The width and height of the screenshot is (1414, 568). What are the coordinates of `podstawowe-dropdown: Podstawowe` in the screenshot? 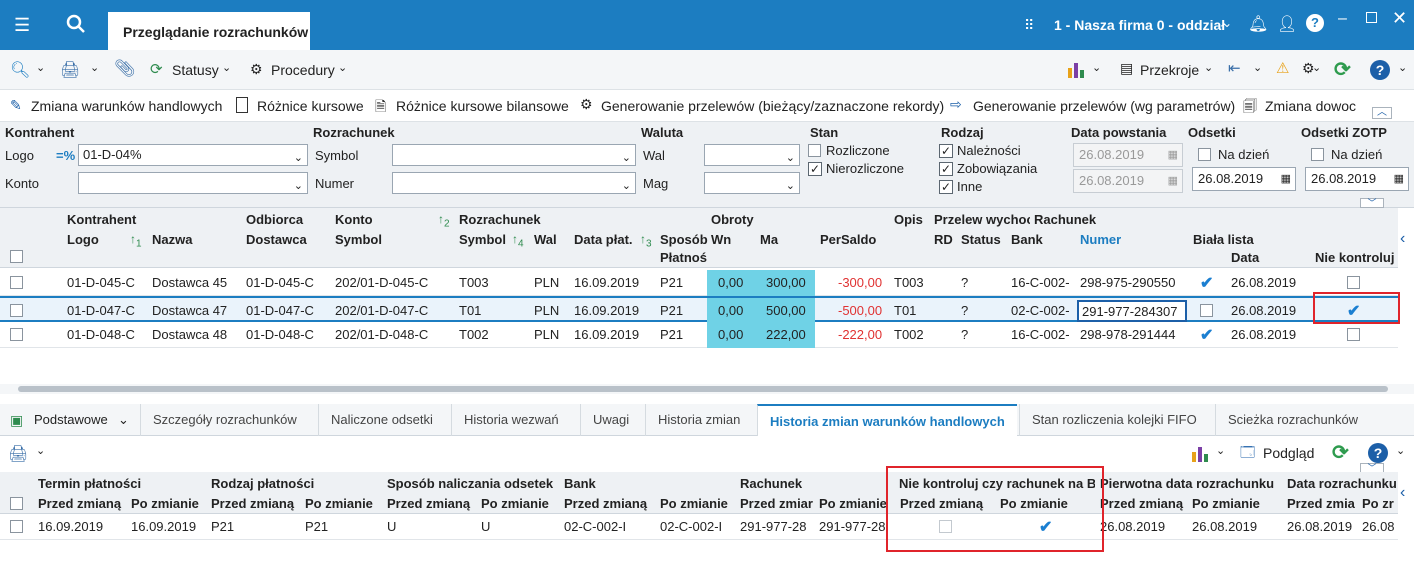 It's located at (71, 420).